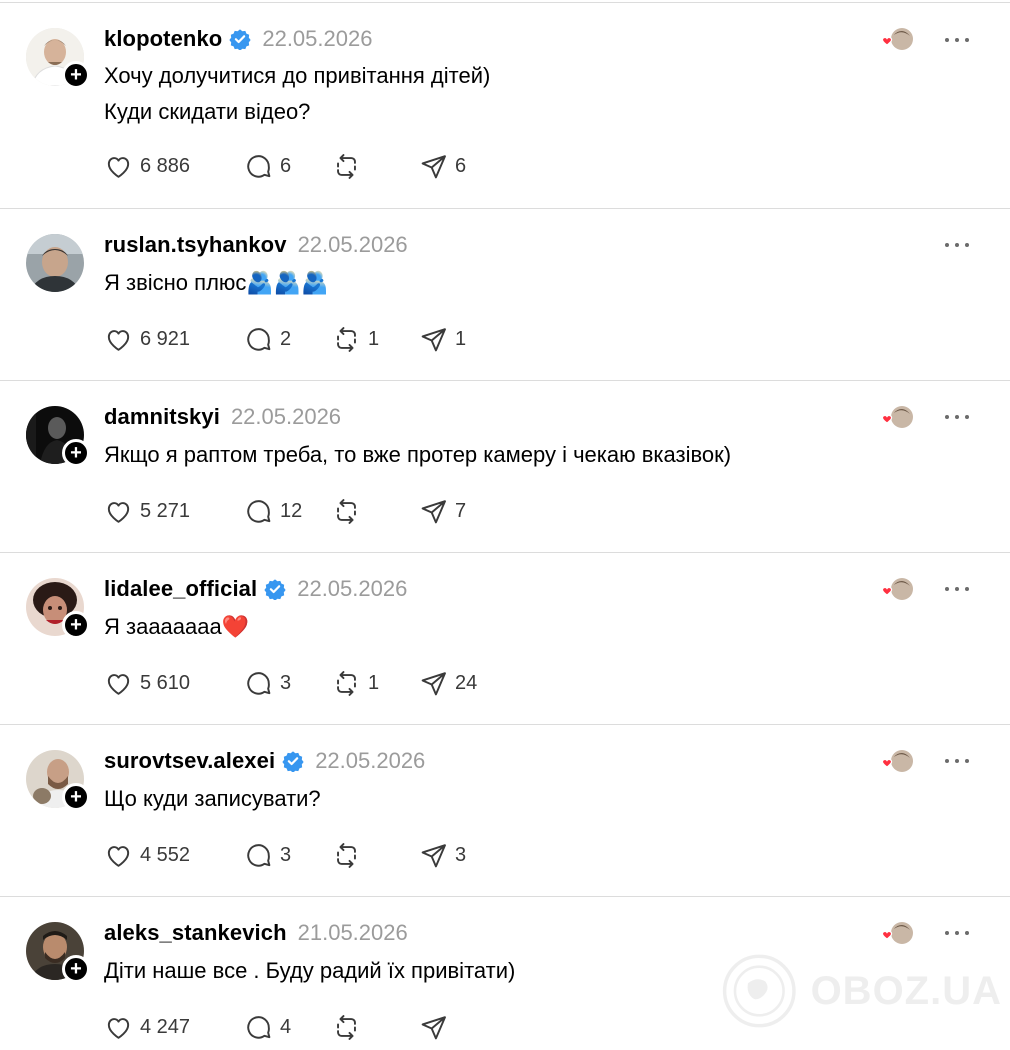  What do you see at coordinates (162, 417) in the screenshot?
I see `username: damnitskyi` at bounding box center [162, 417].